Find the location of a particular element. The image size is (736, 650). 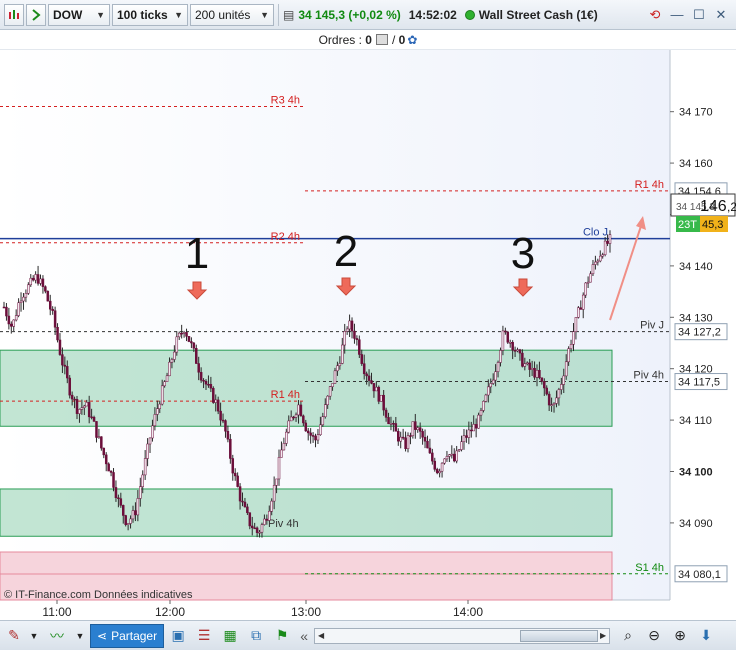

level-label-6: R1 4h is located at coordinates (285, 395).